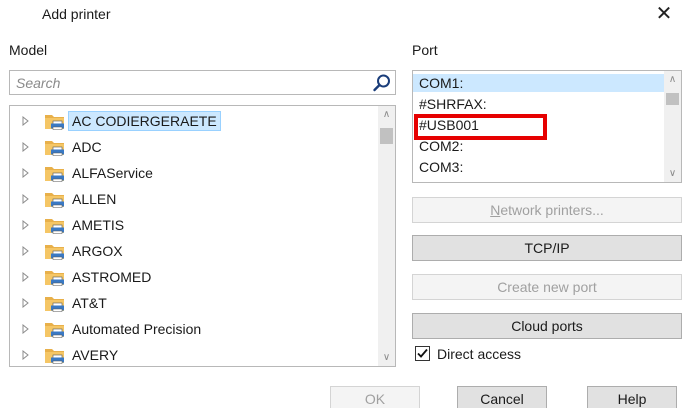 Image resolution: width=683 pixels, height=411 pixels. Describe the element at coordinates (672, 126) in the screenshot. I see `port-scrollbar: ∧ ∨` at that location.